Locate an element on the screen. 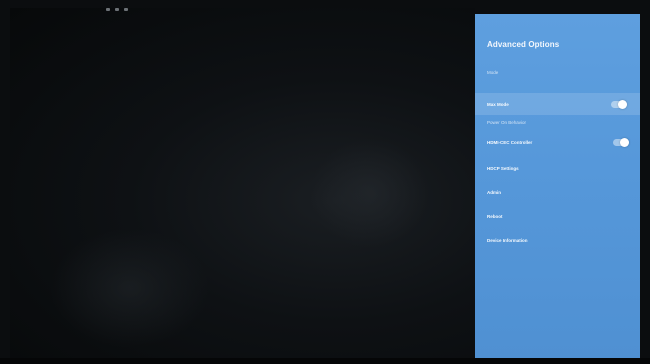 The width and height of the screenshot is (650, 364). top-indicator-dots is located at coordinates (117, 9).